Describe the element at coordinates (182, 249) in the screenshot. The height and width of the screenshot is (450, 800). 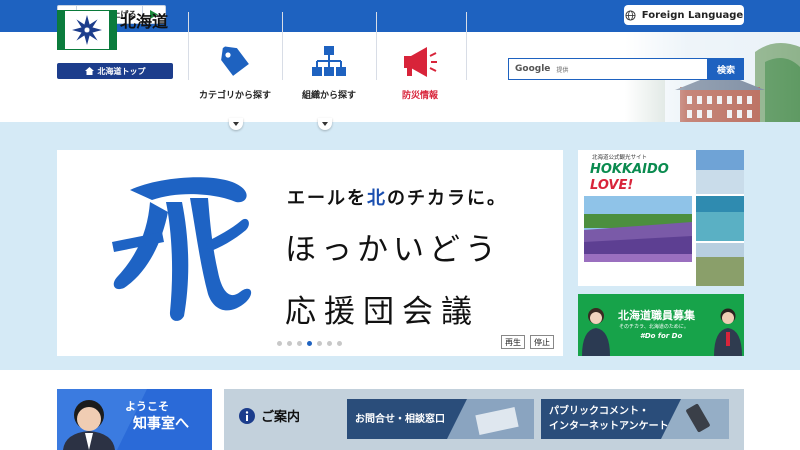
I see `kita-calligraphy-logo` at that location.